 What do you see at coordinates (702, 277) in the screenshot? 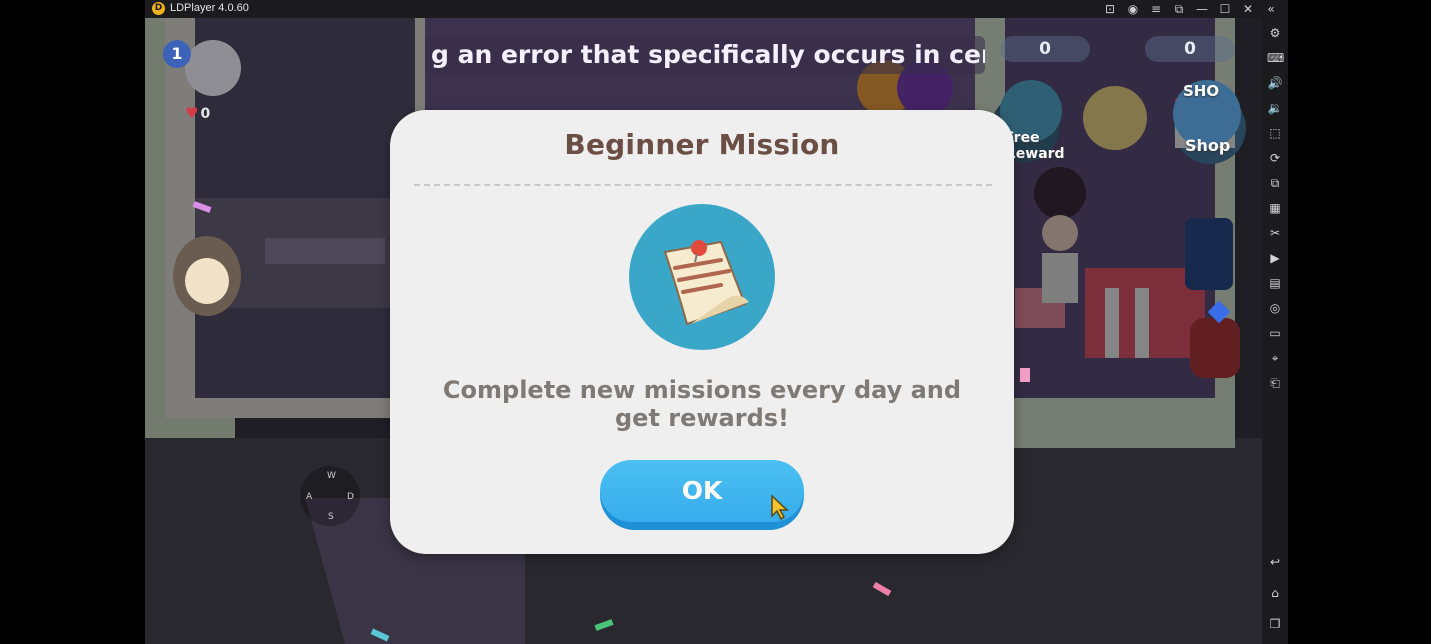
I see `mission-note-icon` at bounding box center [702, 277].